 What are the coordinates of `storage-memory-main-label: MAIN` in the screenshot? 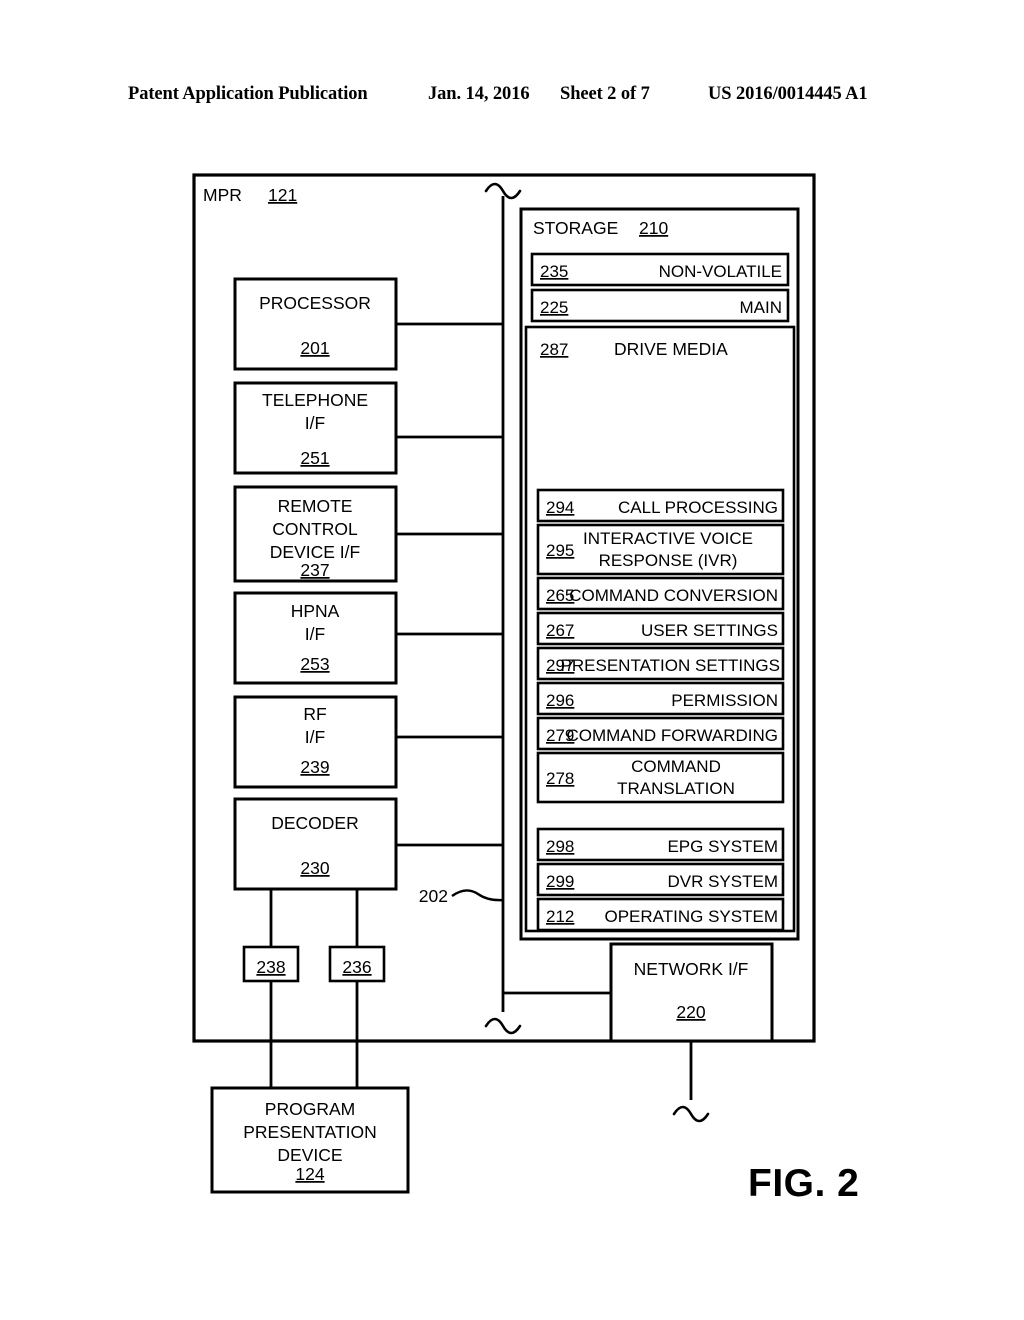 It's located at (761, 307).